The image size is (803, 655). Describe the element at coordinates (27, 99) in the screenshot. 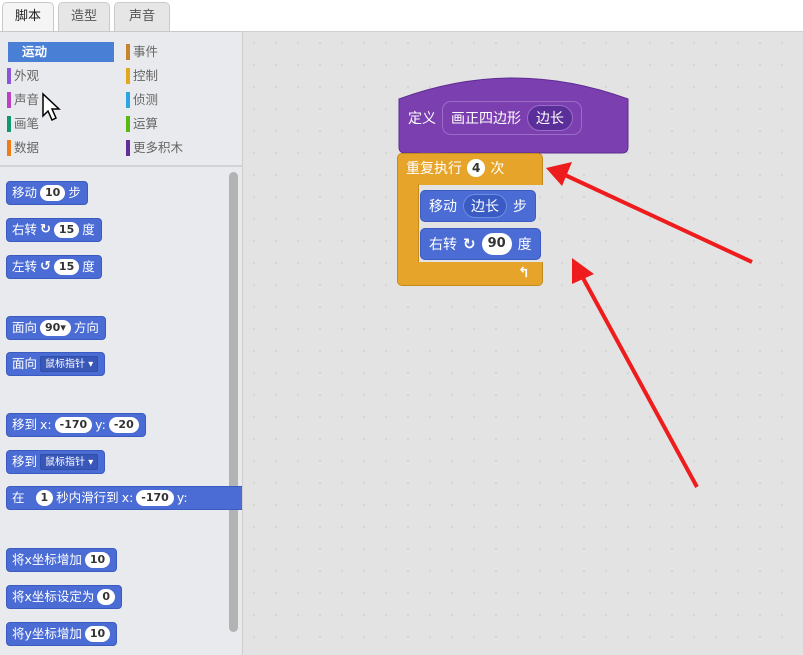

I see `category-sound-label: 声音` at that location.